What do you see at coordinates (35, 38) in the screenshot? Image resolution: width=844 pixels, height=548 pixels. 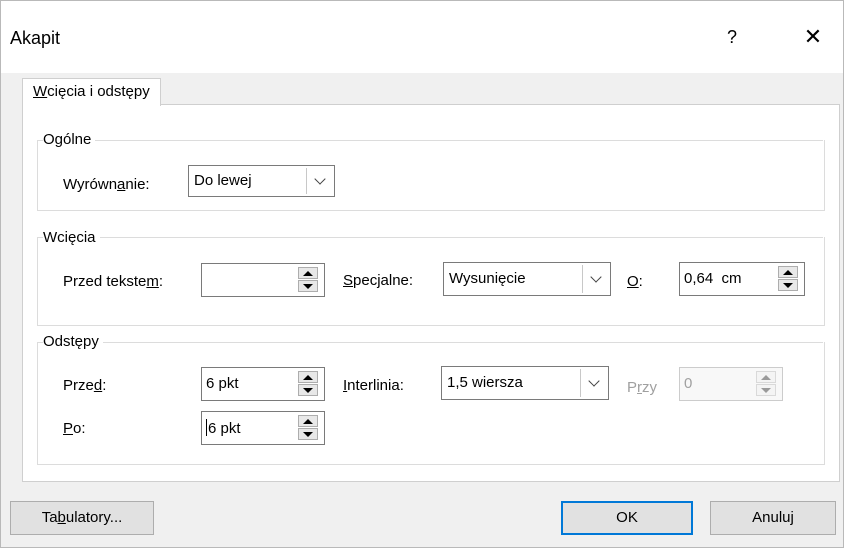 I see `dialog-title: Akapit` at bounding box center [35, 38].